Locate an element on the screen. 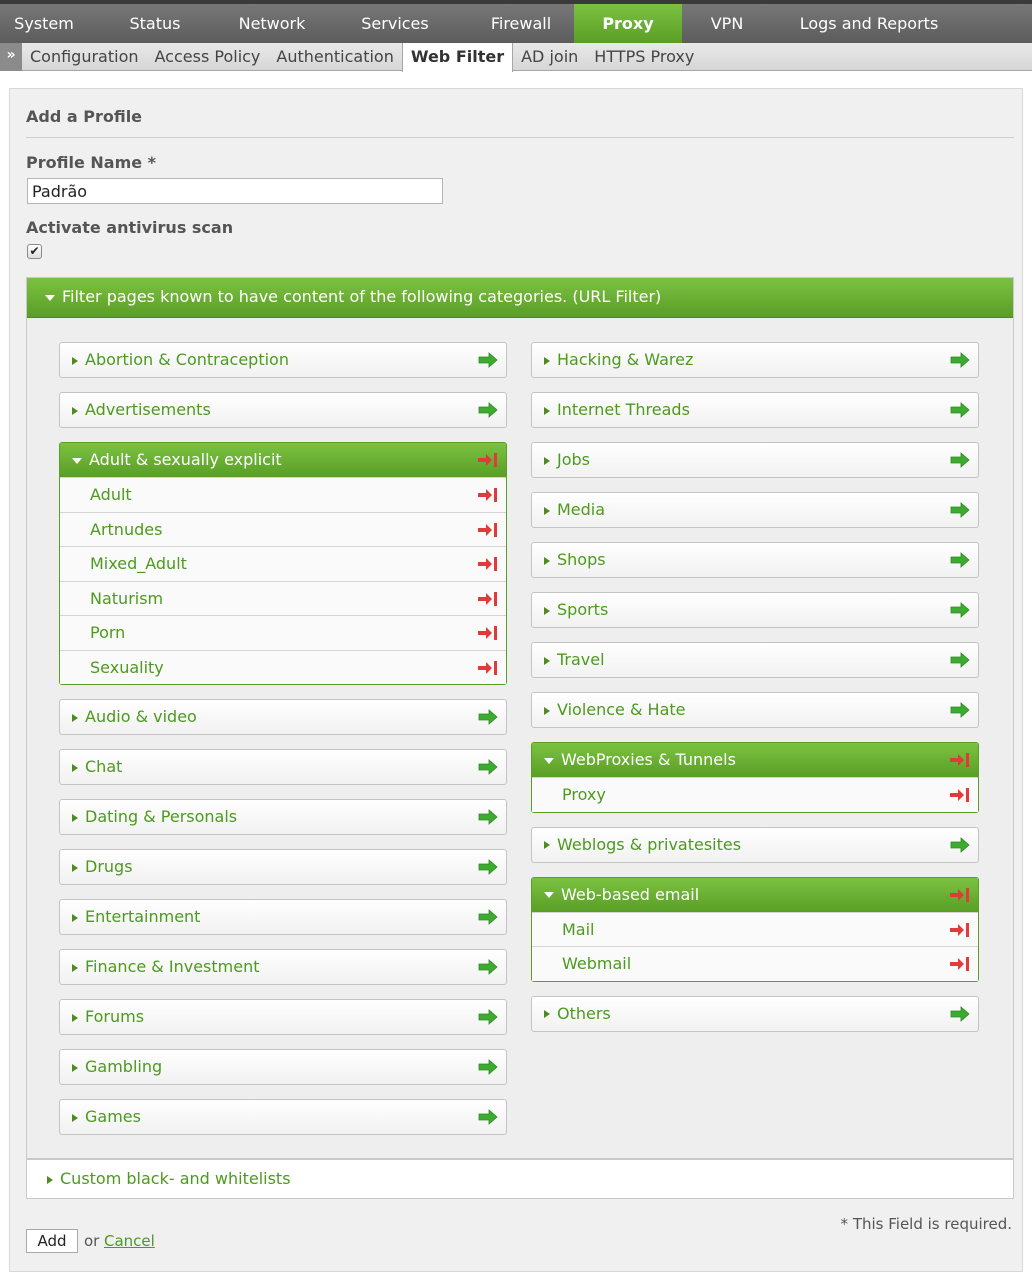 This screenshot has height=1280, width=1032. subcategory-adult: Adult is located at coordinates (283, 494).